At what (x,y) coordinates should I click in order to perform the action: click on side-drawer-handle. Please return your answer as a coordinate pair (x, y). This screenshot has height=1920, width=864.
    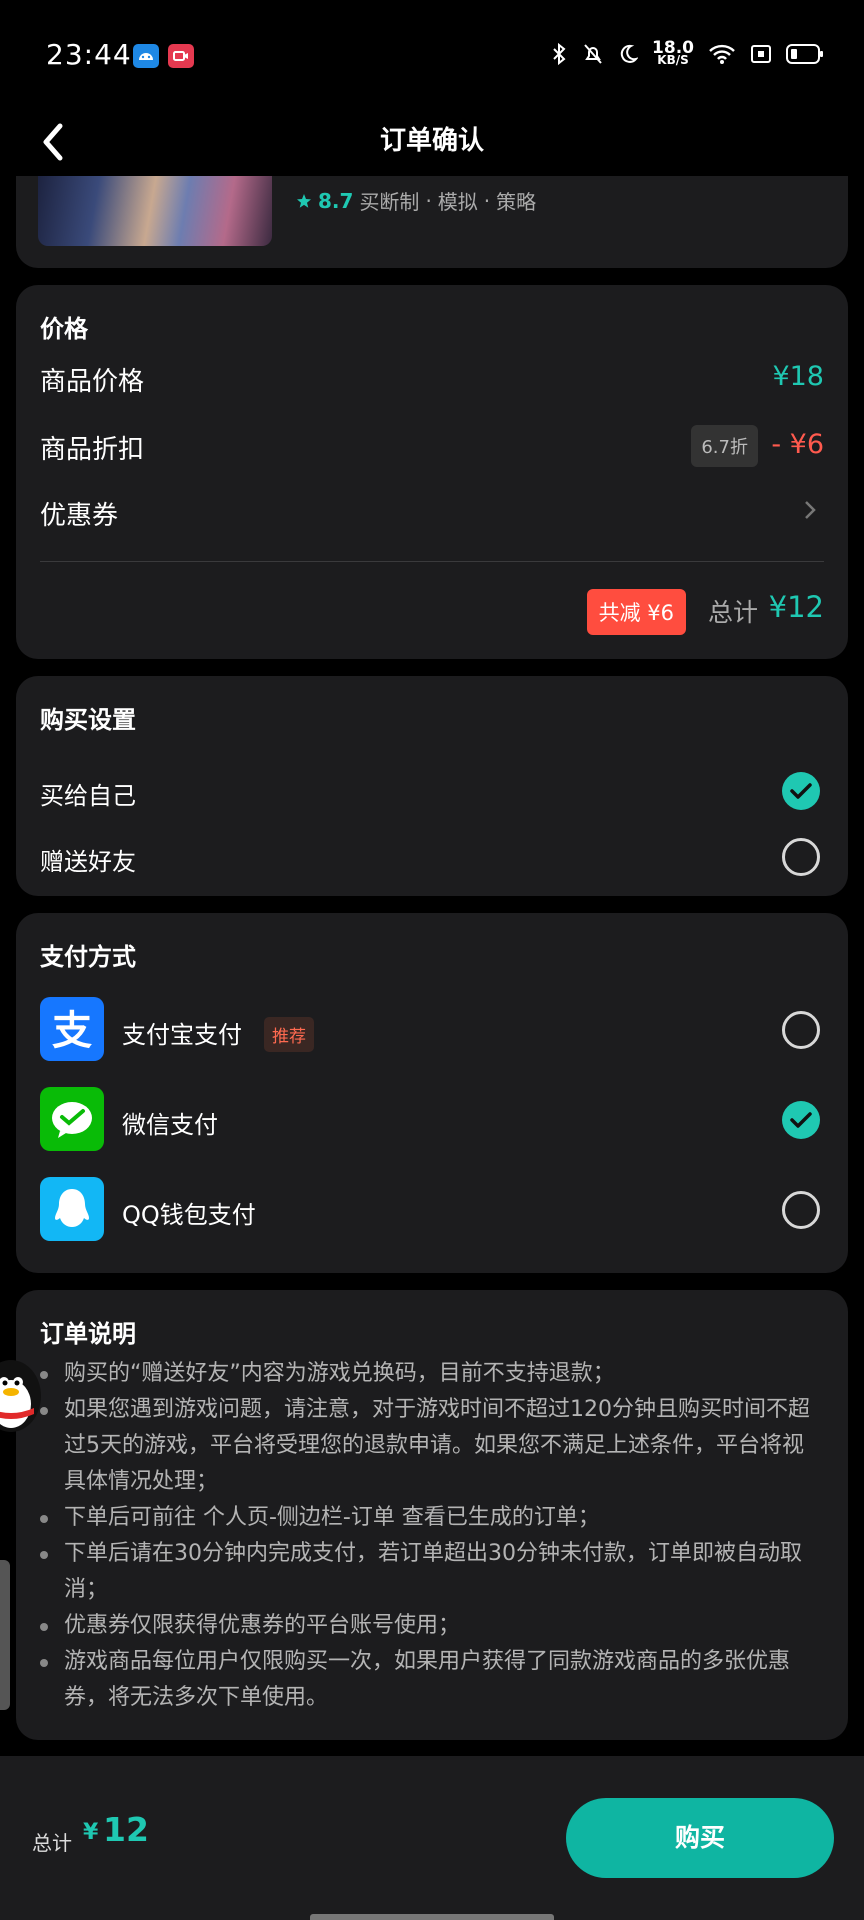
    Looking at the image, I should click on (5, 1635).